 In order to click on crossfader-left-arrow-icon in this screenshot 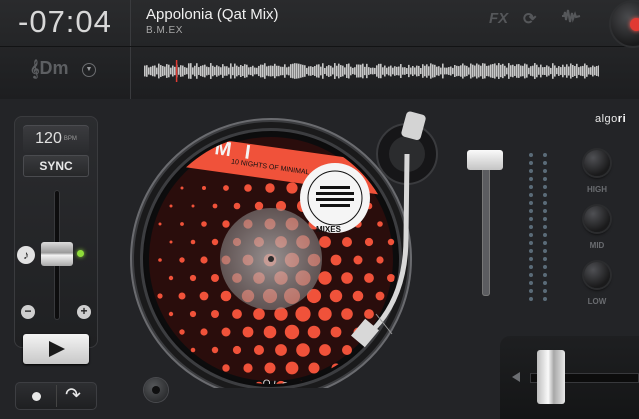, I will do `click(516, 377)`.